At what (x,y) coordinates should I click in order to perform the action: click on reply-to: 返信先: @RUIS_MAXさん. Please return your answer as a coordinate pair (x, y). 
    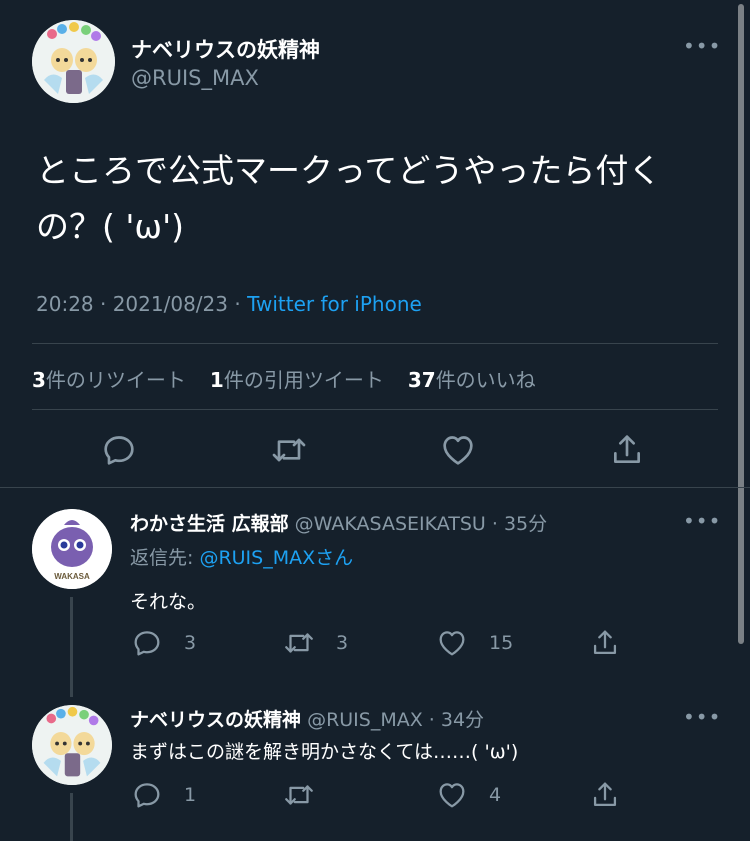
    Looking at the image, I should click on (242, 558).